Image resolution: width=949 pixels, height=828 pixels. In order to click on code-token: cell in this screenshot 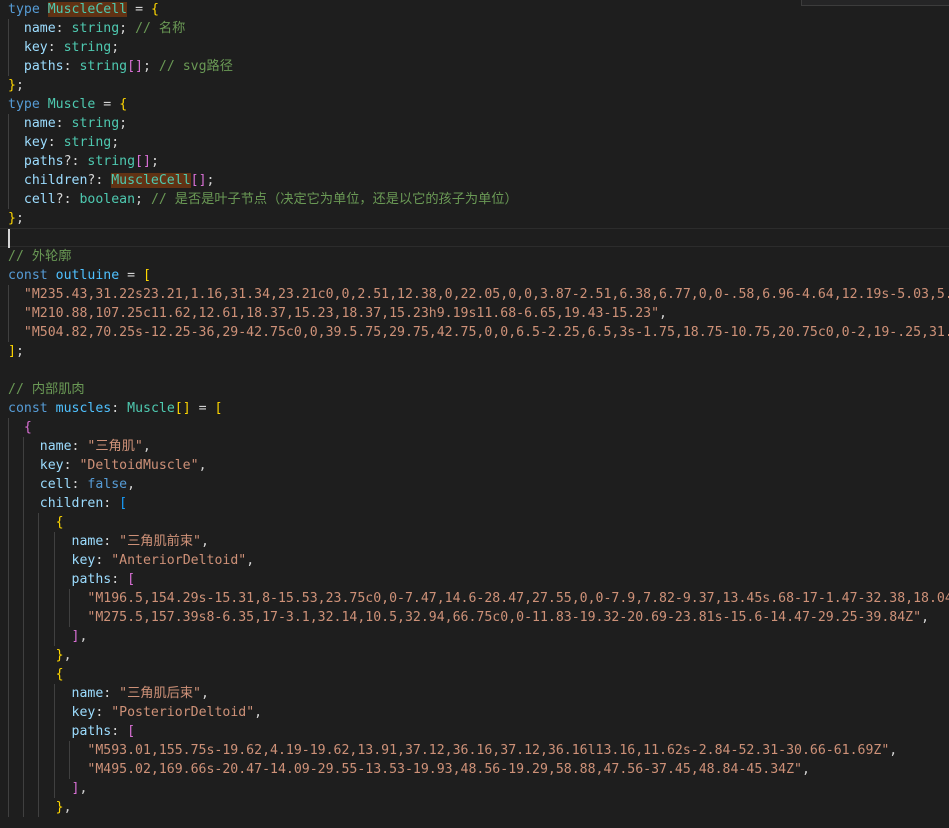, I will do `click(32, 199)`.